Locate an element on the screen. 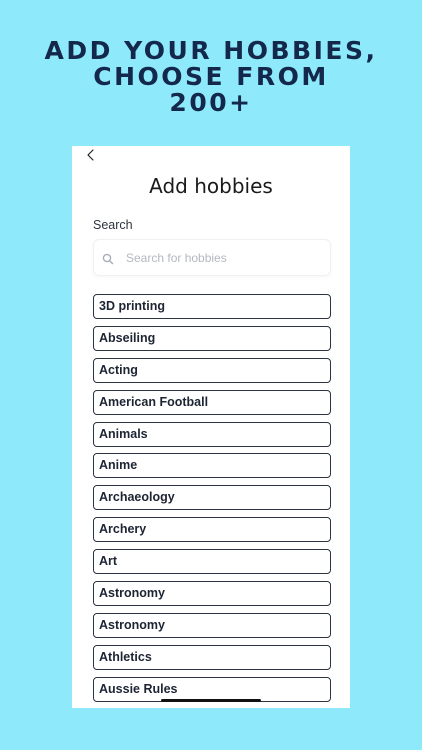 The width and height of the screenshot is (422, 750). search-label: Search is located at coordinates (113, 225).